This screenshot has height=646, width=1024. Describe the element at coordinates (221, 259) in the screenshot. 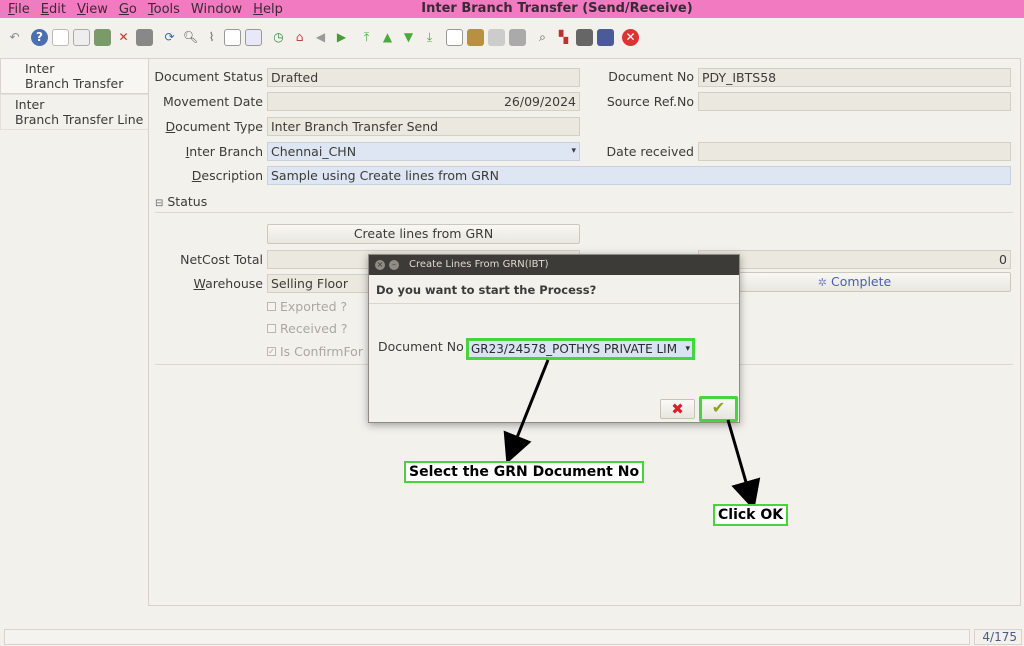

I see `netcost-total-label: NetCost Total` at that location.